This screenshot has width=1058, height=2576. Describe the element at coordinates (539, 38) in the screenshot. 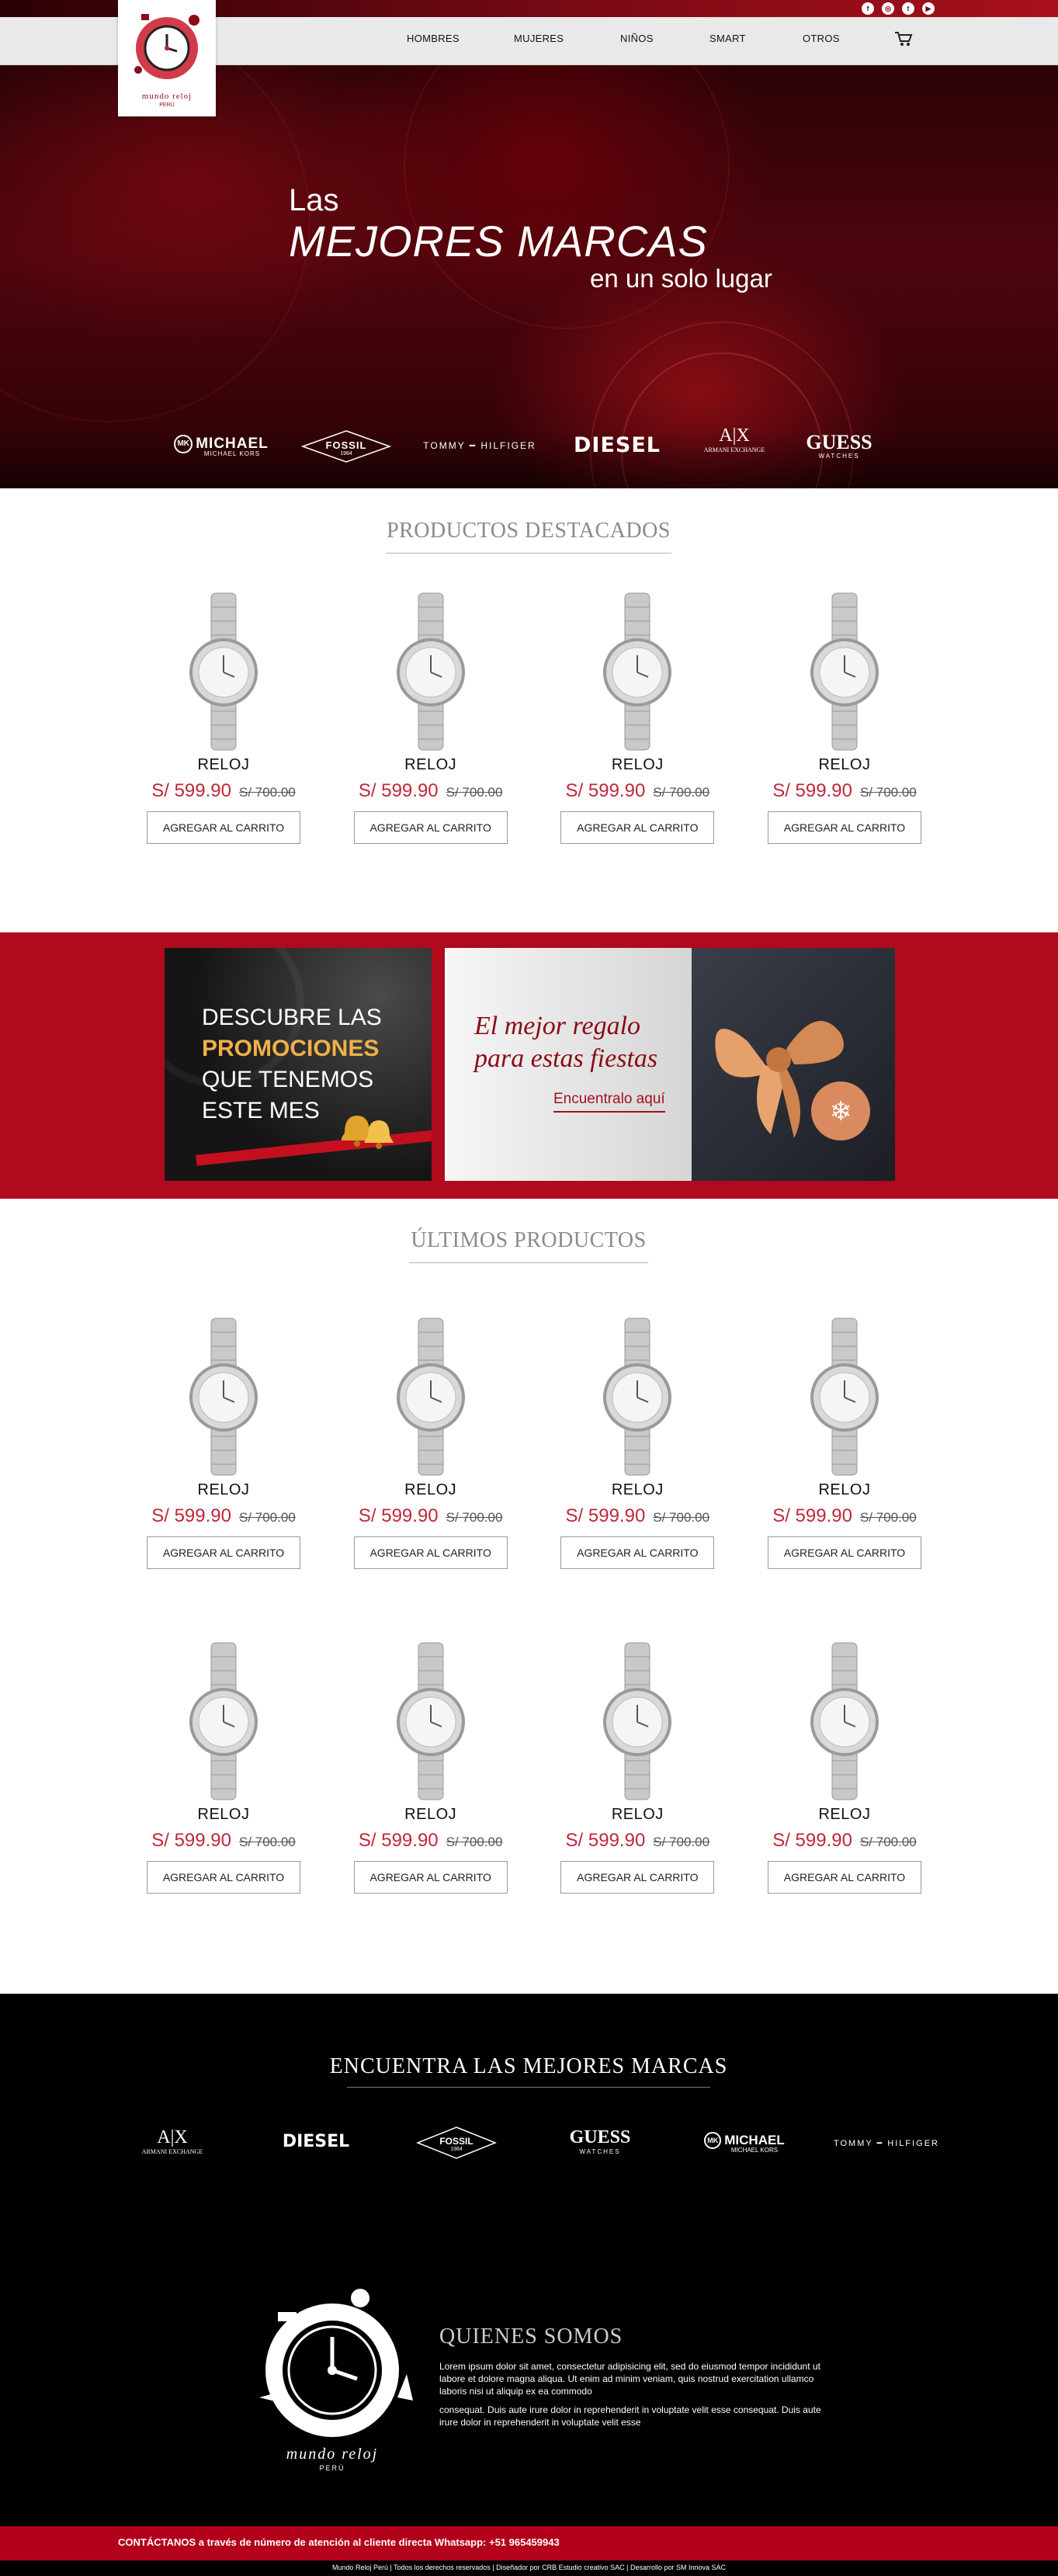

I see `nav-mujeres: MUJERES` at that location.